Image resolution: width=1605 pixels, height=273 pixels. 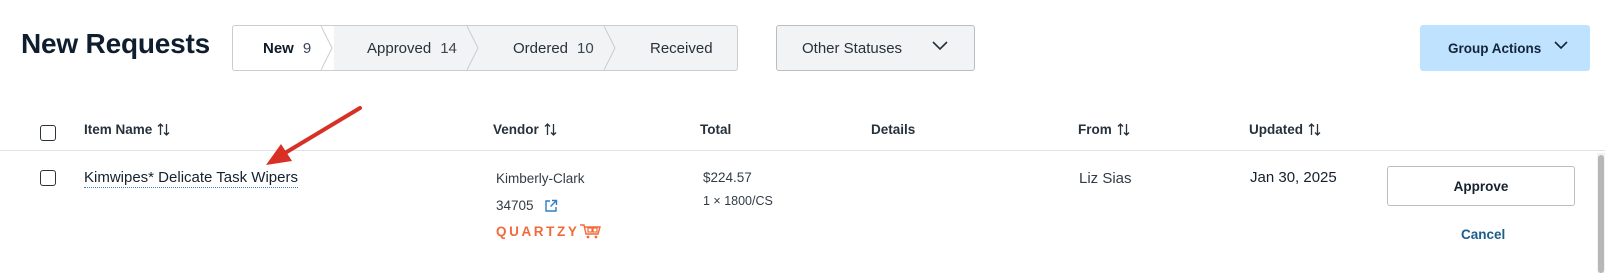 What do you see at coordinates (515, 205) in the screenshot?
I see `catalog-number-text: 34705` at bounding box center [515, 205].